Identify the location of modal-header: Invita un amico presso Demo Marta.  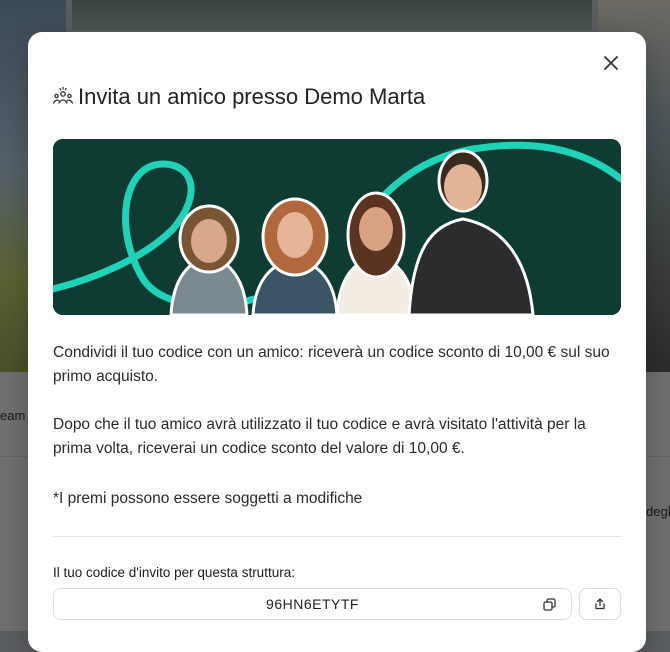
(238, 97).